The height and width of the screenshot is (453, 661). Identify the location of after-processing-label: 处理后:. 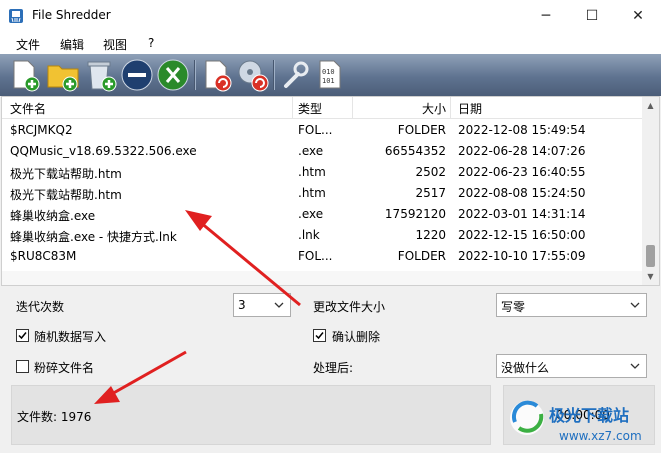
(333, 368).